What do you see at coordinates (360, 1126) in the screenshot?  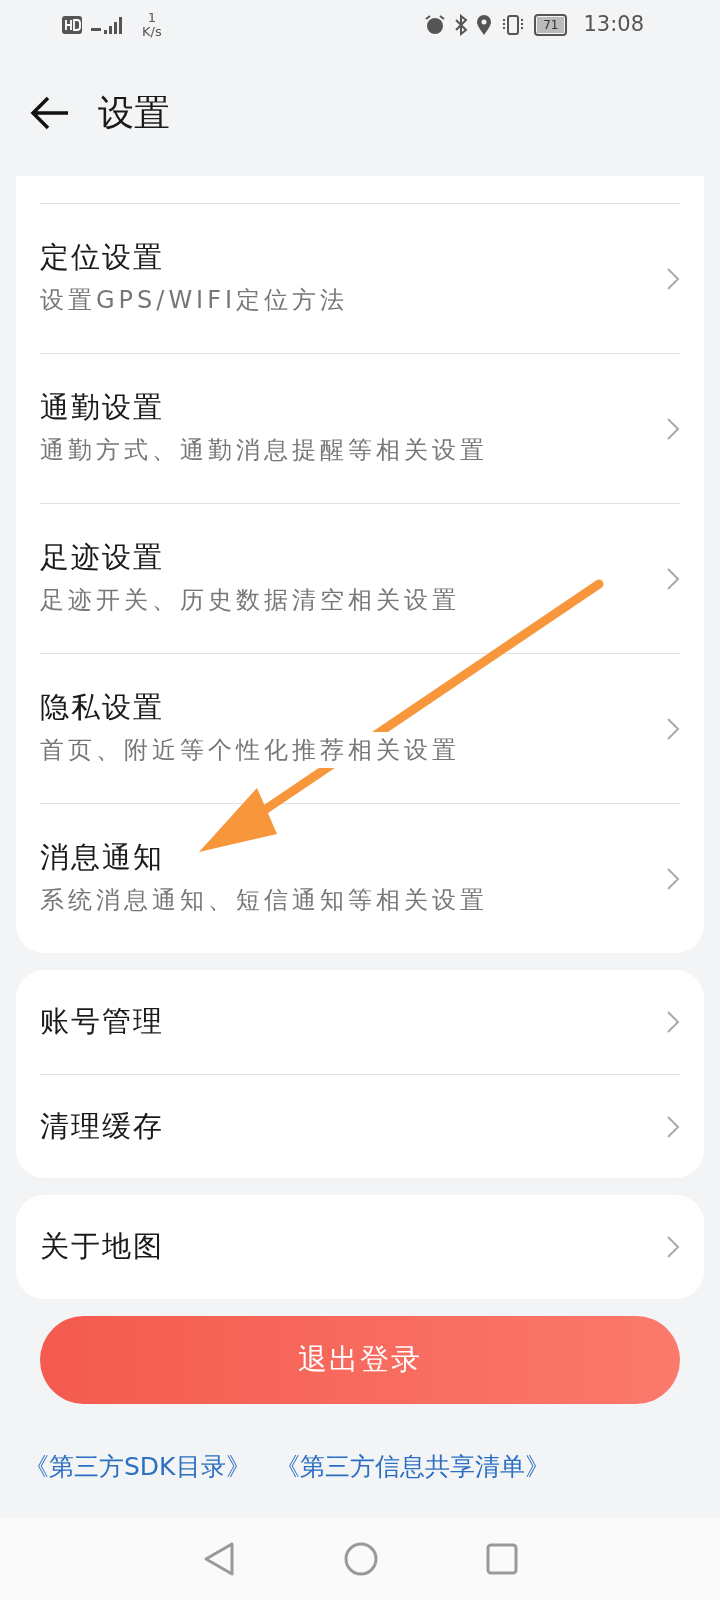 I see `settings-item: 清理缓存` at bounding box center [360, 1126].